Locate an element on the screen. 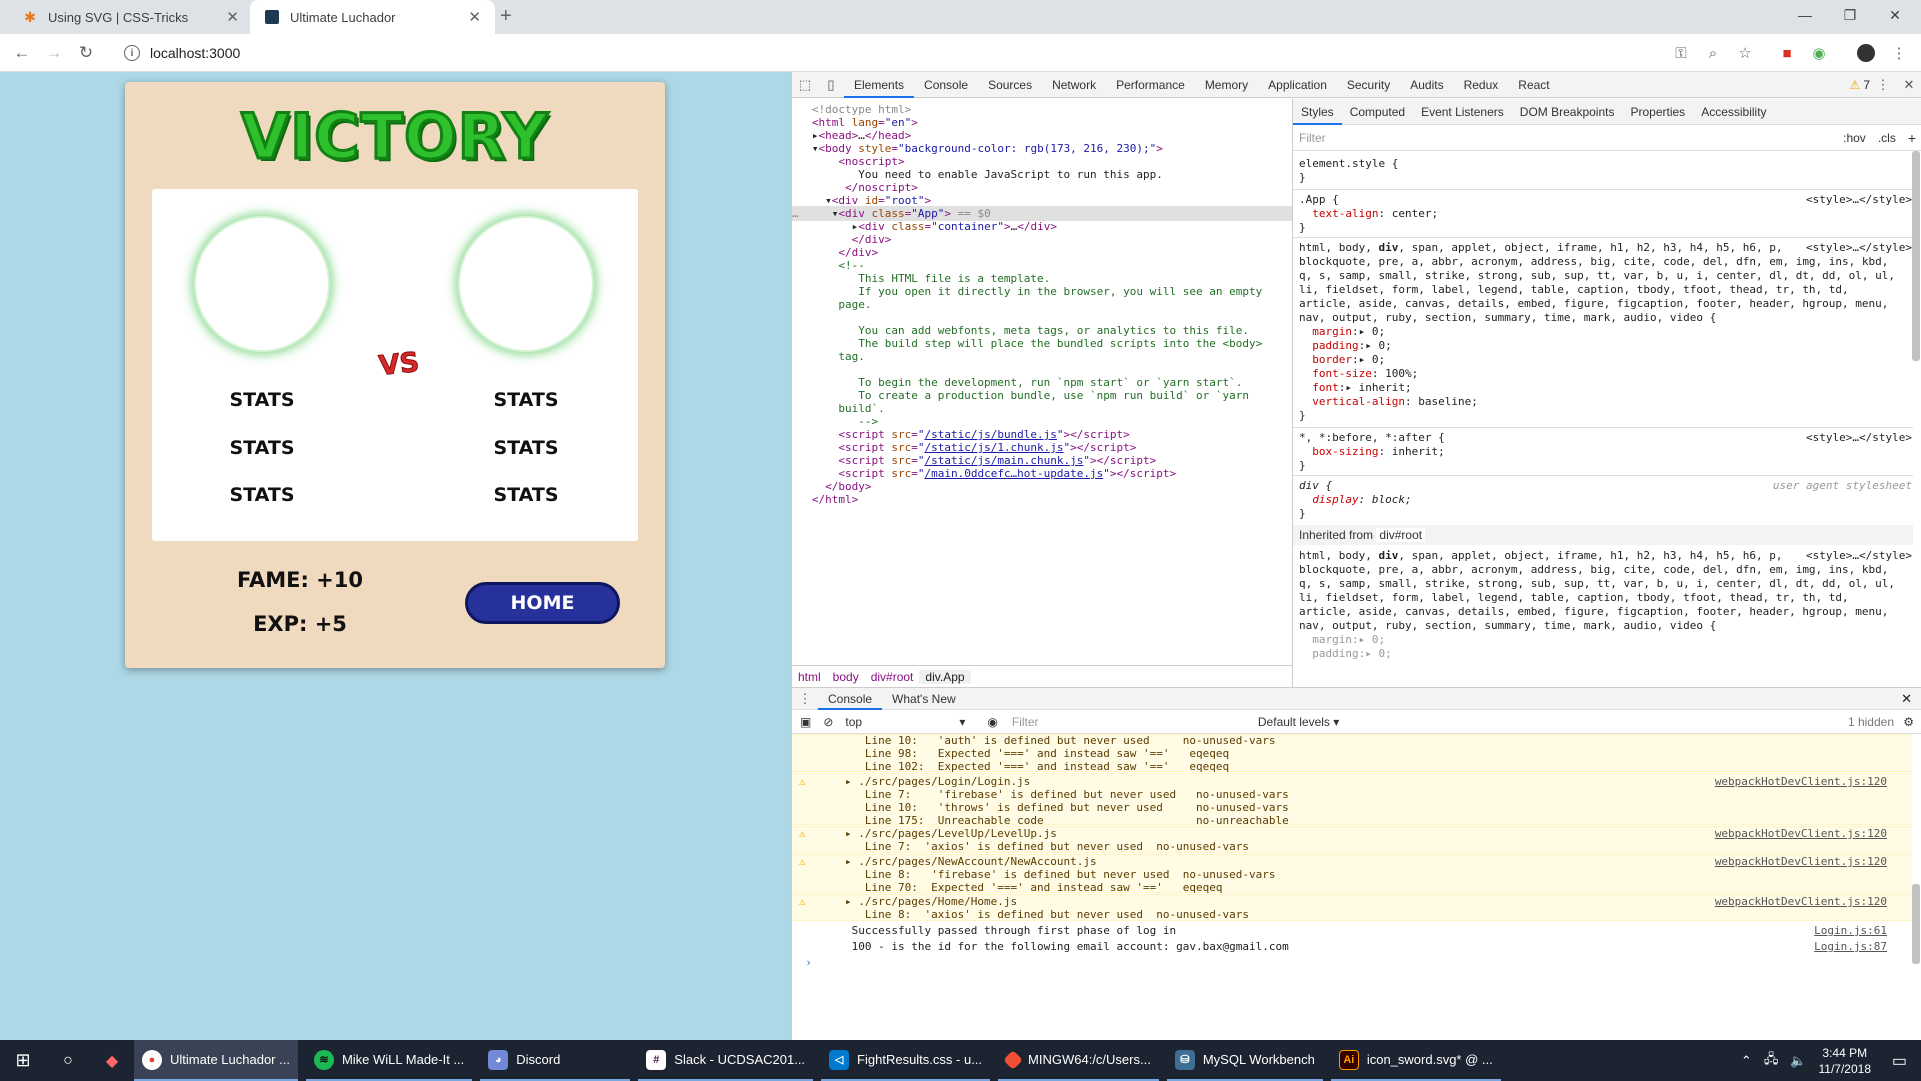 This screenshot has height=1081, width=1921. inherited-node-link: div#root is located at coordinates (1401, 535).